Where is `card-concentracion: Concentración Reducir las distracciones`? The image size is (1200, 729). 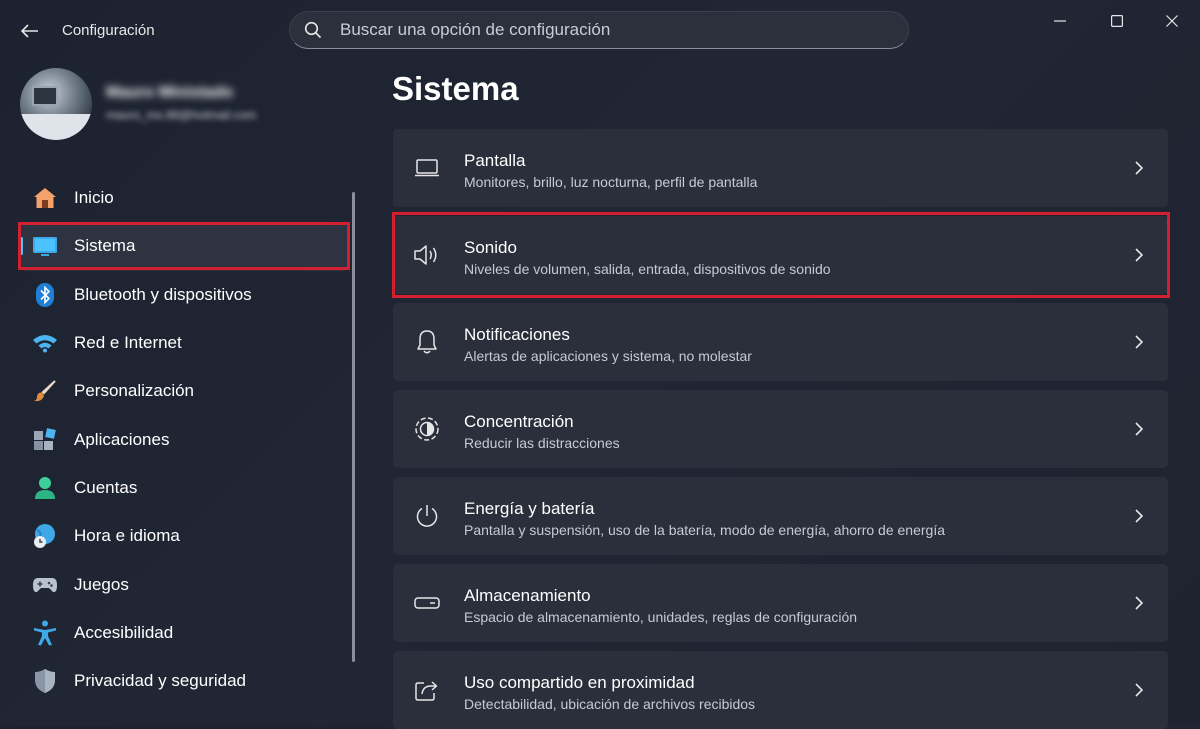
card-concentracion: Concentración Reducir las distracciones is located at coordinates (780, 429).